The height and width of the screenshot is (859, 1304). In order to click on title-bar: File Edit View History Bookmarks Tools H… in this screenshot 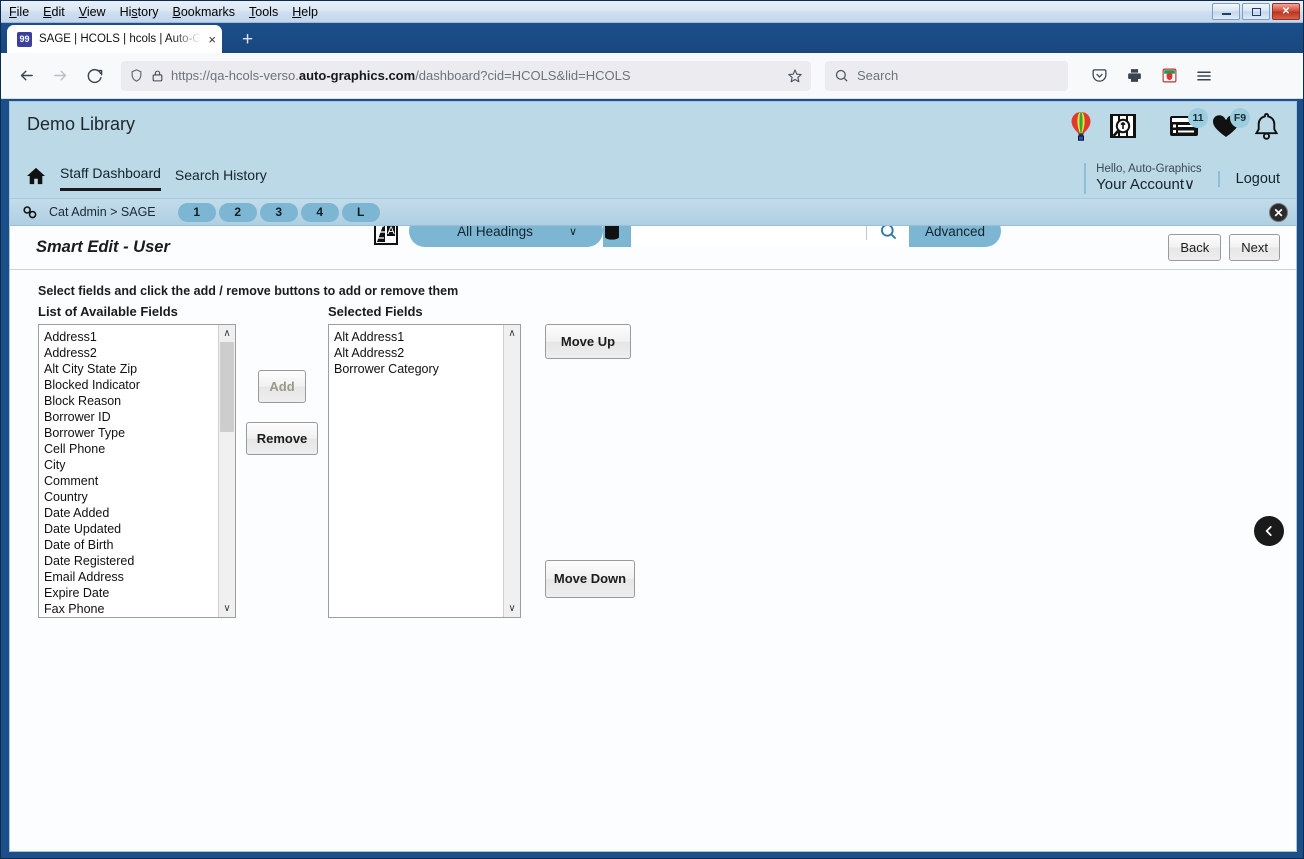, I will do `click(652, 12)`.